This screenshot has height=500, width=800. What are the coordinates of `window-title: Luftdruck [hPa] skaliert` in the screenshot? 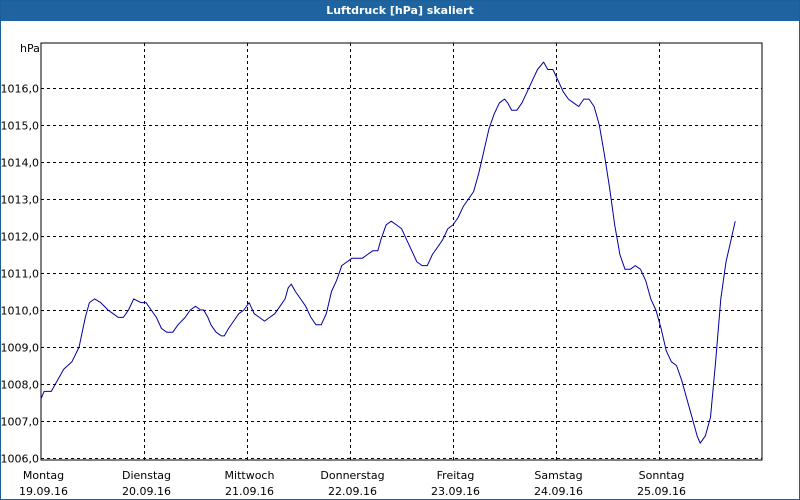 It's located at (400, 11).